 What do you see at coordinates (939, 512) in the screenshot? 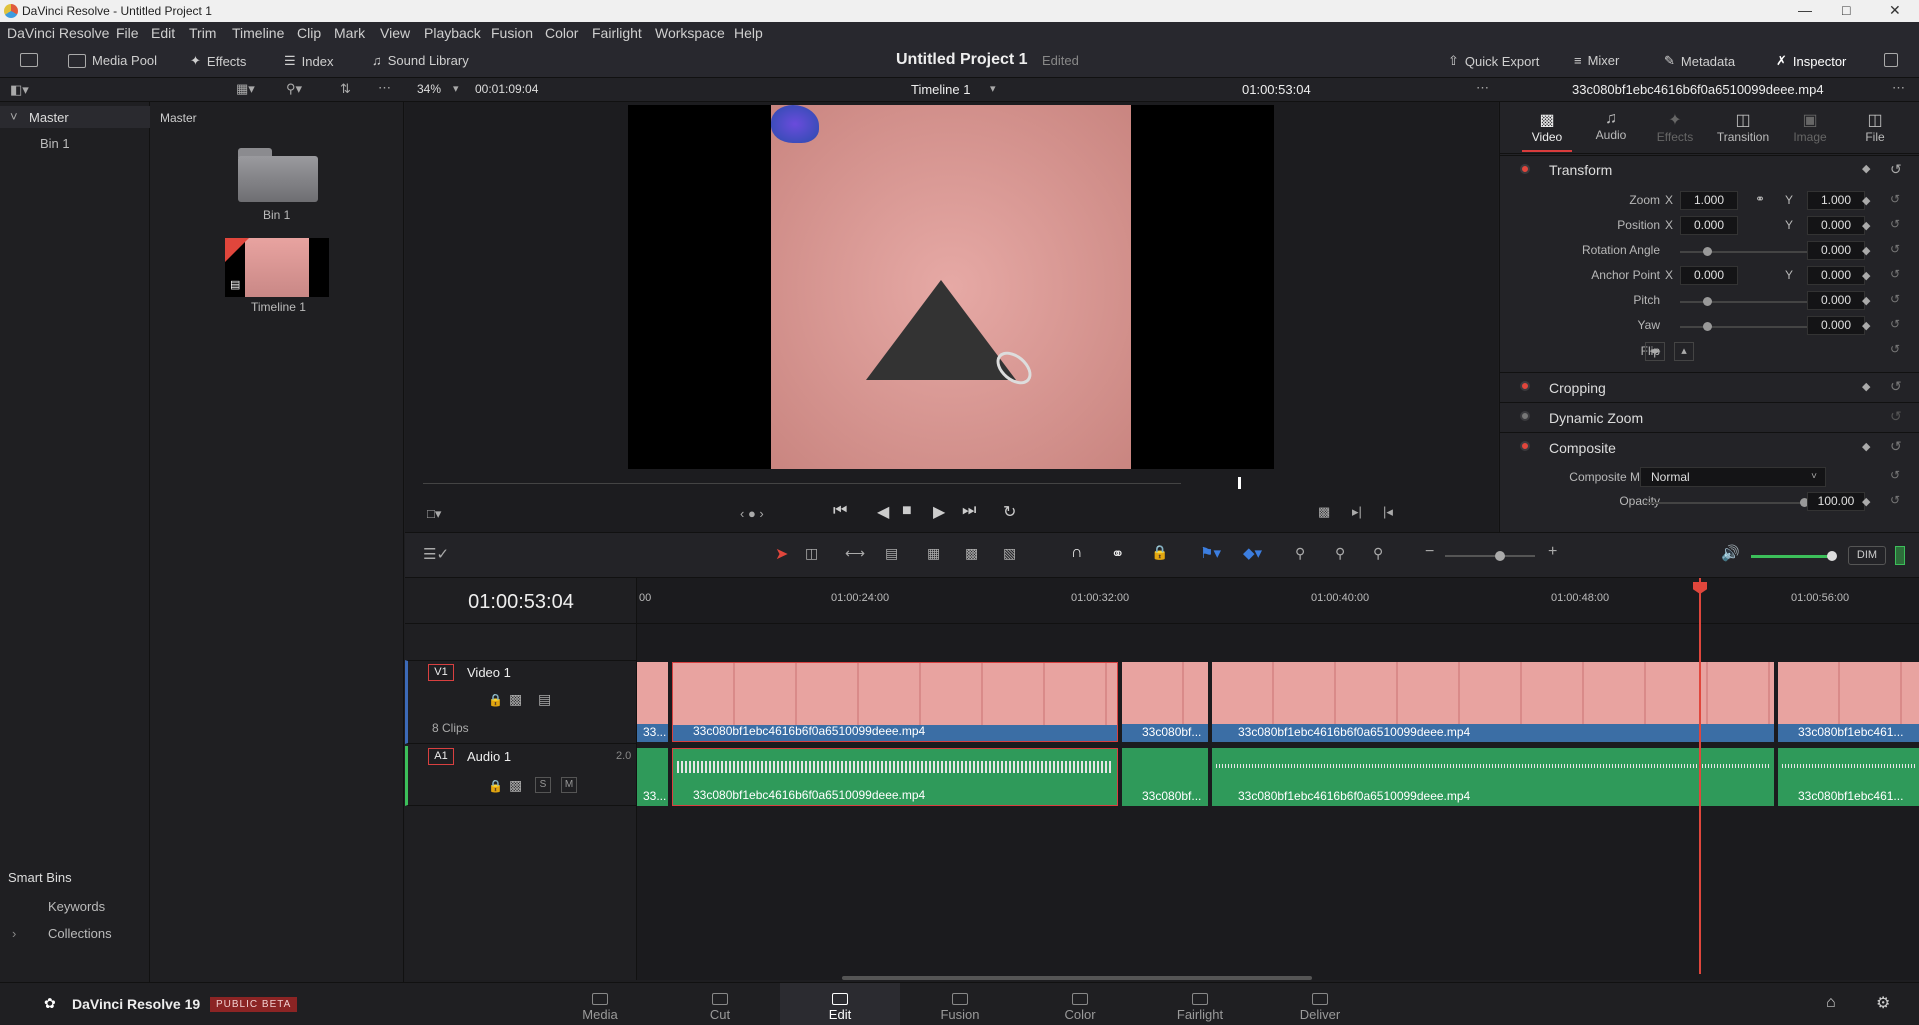
I see `play-icon: ▶` at bounding box center [939, 512].